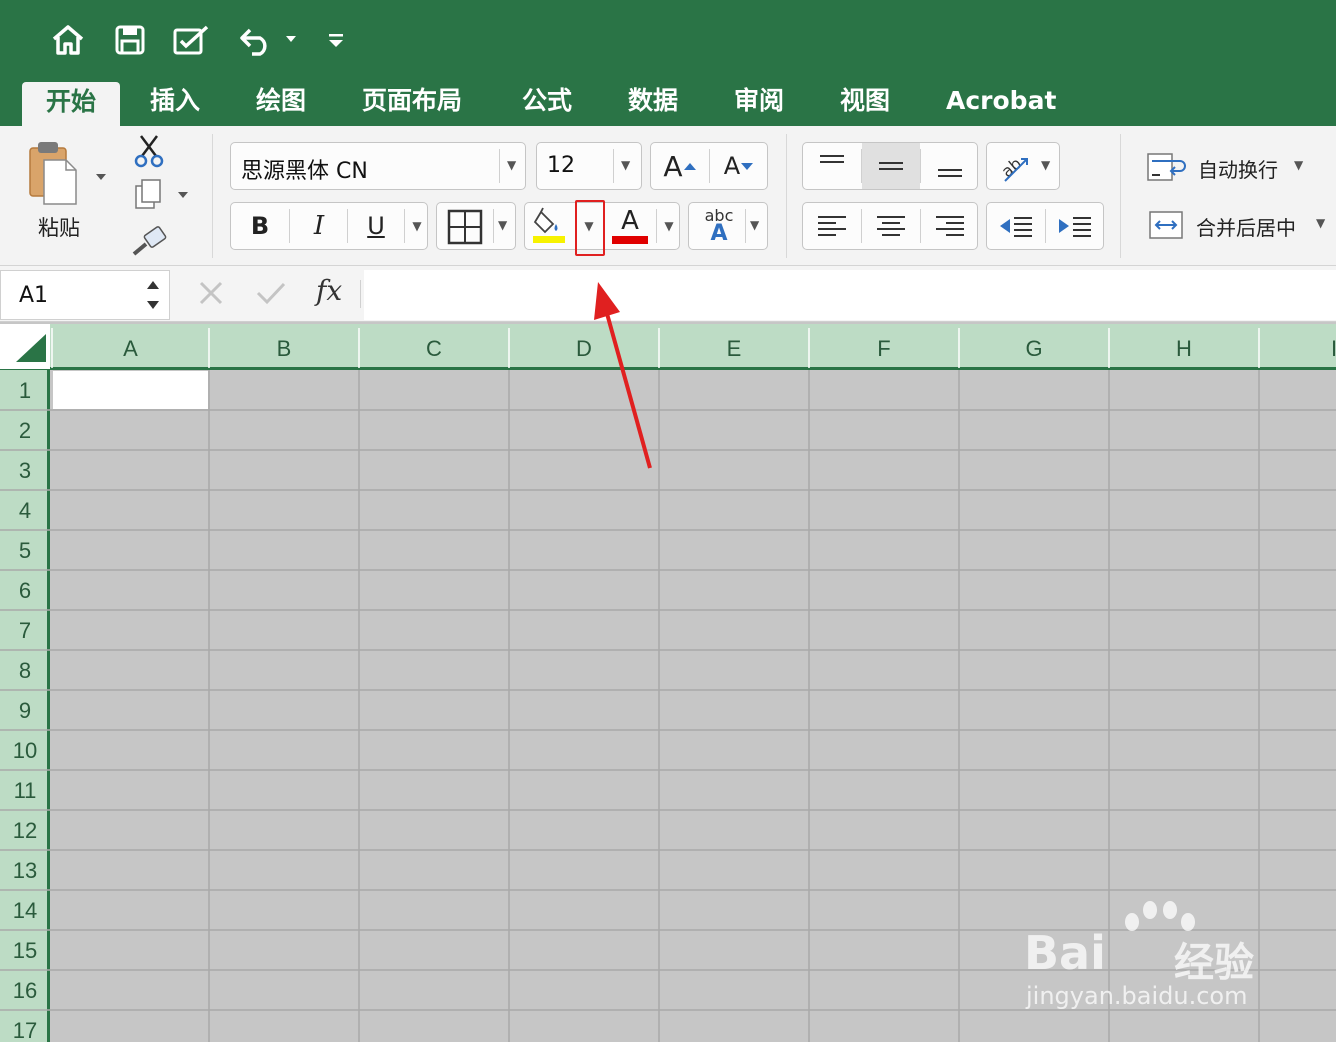 The width and height of the screenshot is (1336, 1042). What do you see at coordinates (268, 40) in the screenshot?
I see `undo-icon` at bounding box center [268, 40].